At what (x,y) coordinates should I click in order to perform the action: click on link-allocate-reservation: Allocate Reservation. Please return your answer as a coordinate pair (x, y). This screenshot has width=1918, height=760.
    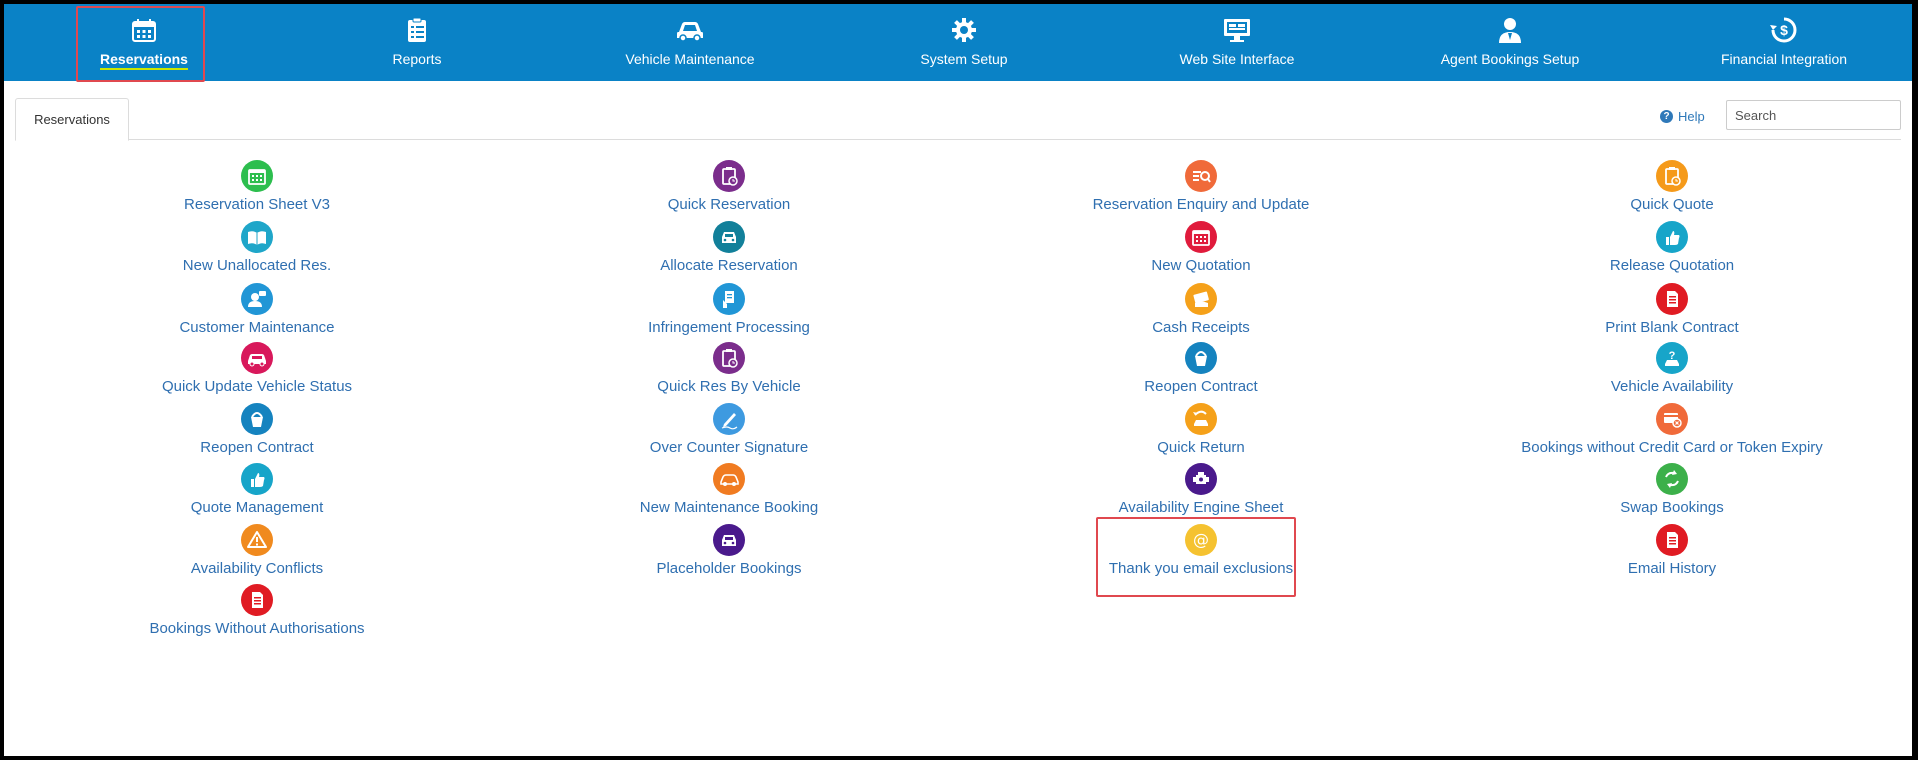
    Looking at the image, I should click on (729, 247).